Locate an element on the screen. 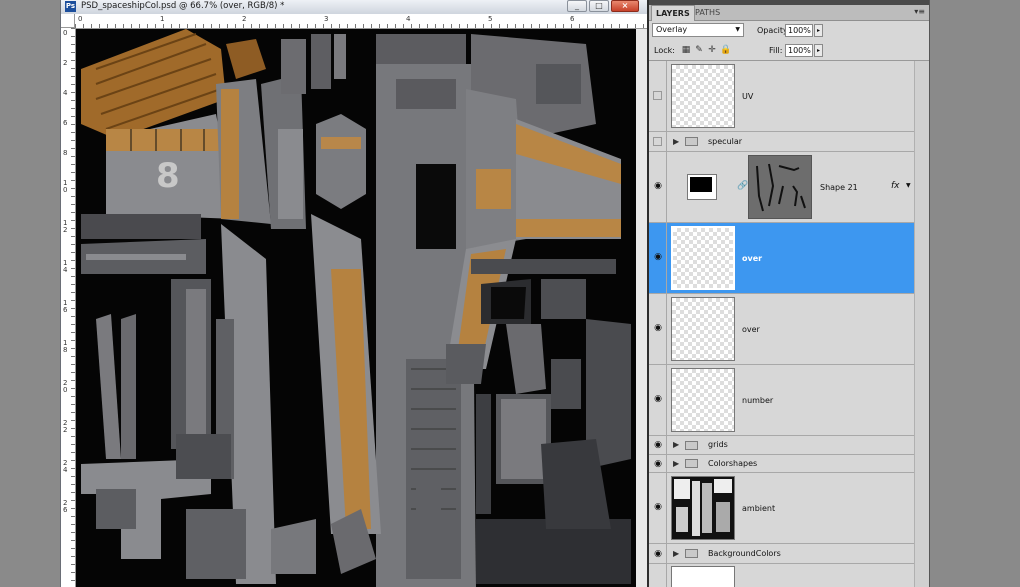  lock-all-icon: 🔒 is located at coordinates (725, 50).